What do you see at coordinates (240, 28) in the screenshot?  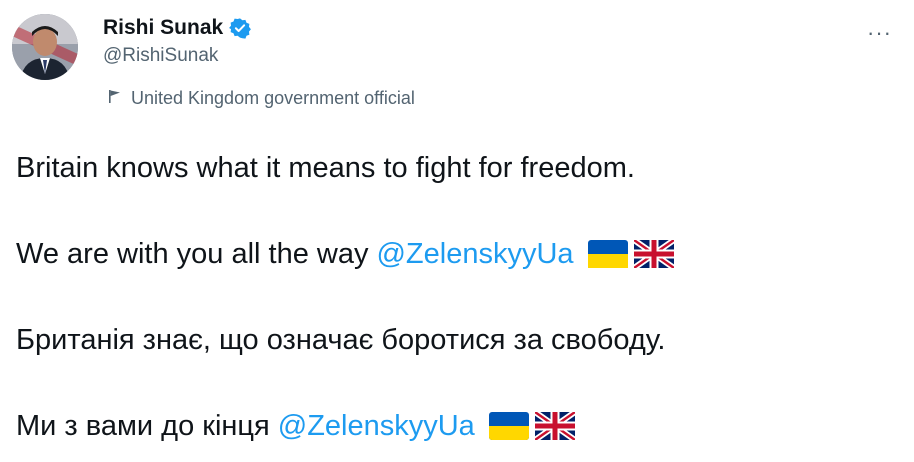 I see `verified-badge-icon` at bounding box center [240, 28].